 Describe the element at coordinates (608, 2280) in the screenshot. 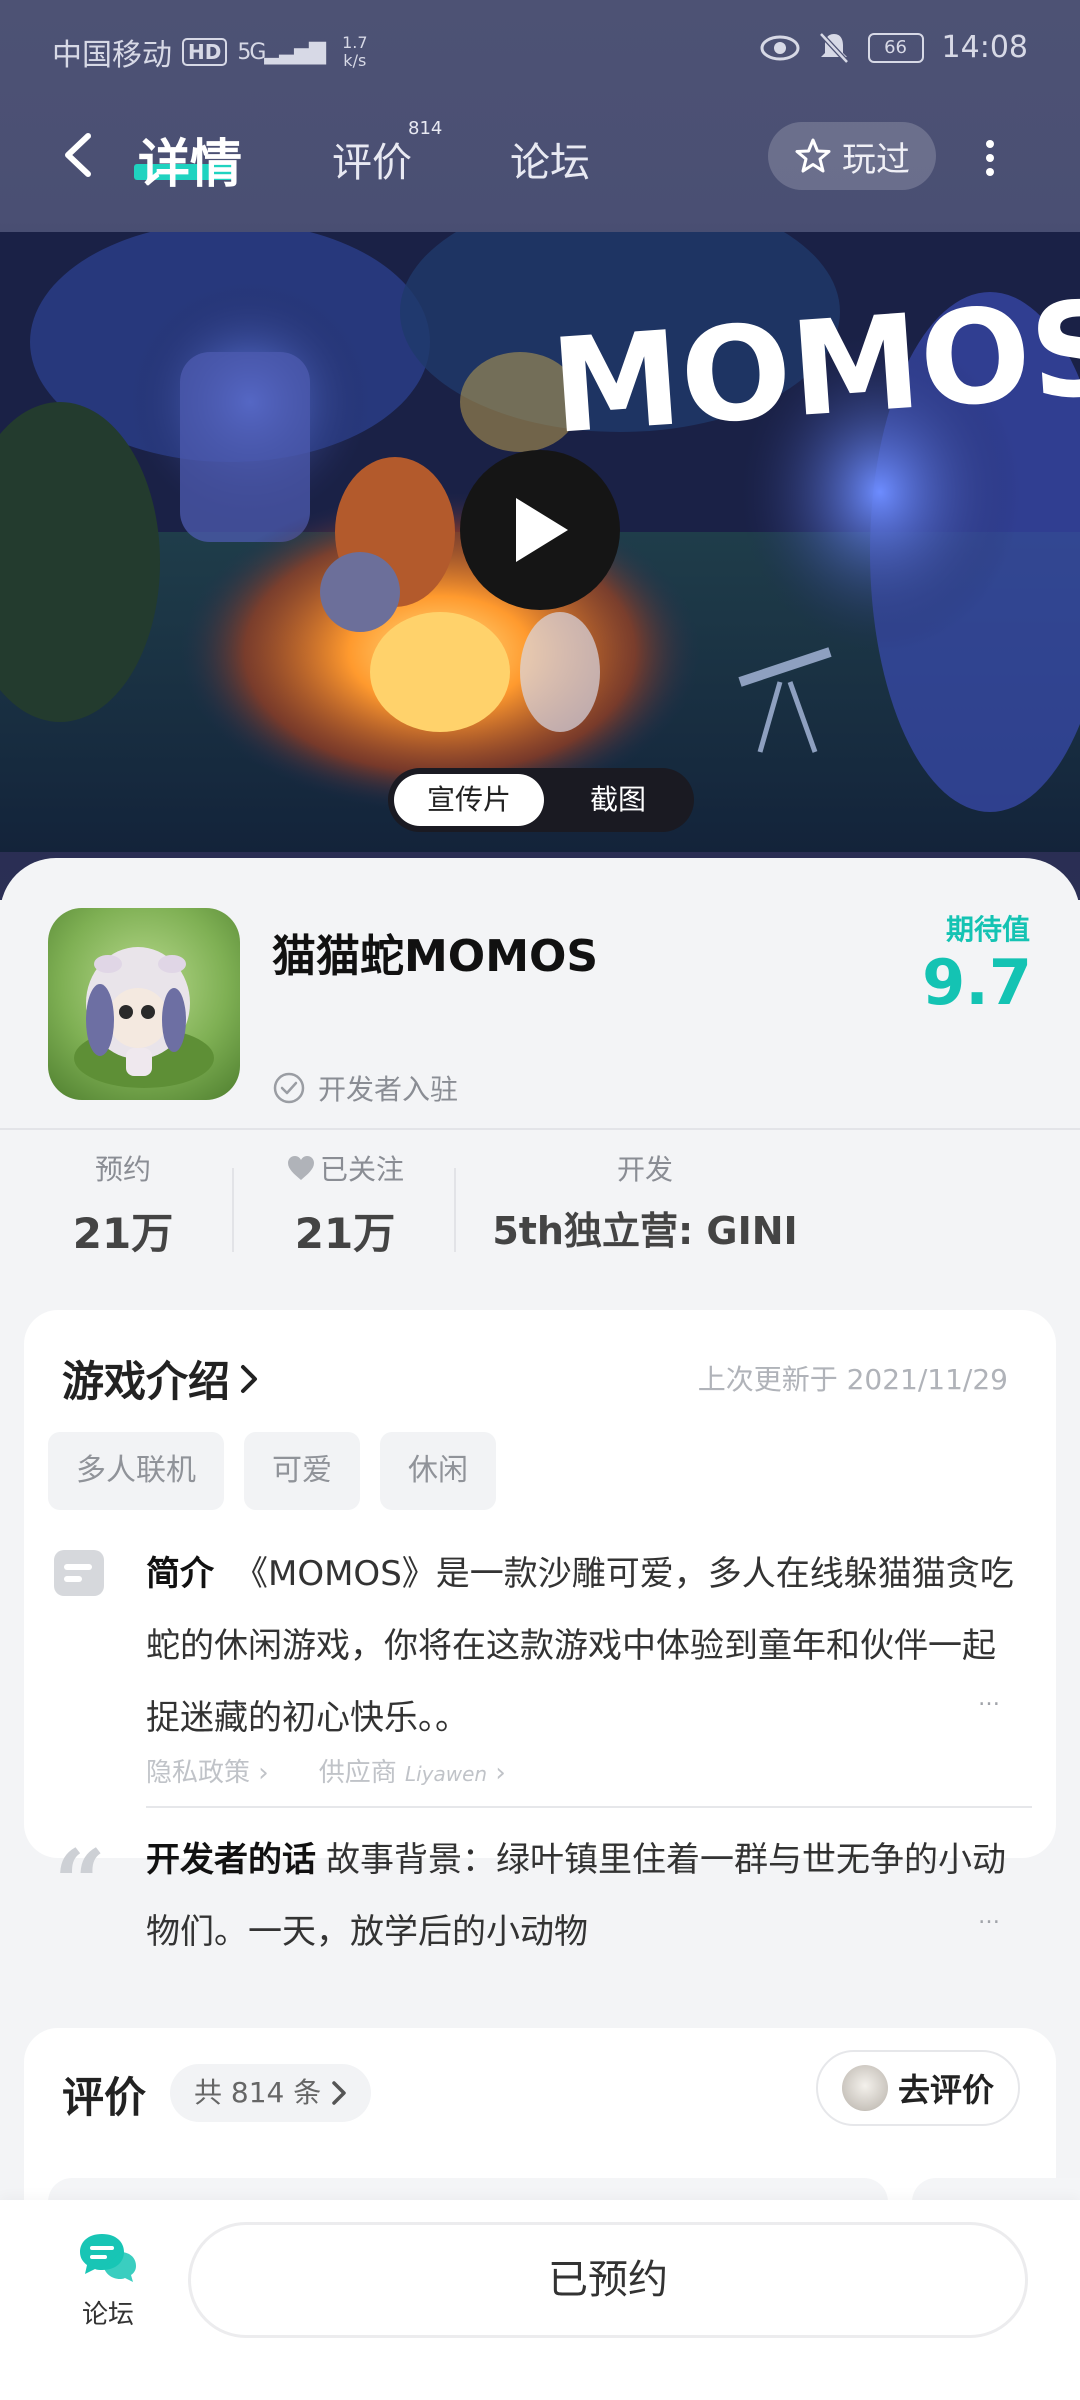

I see `reserved-button: 已预约` at that location.